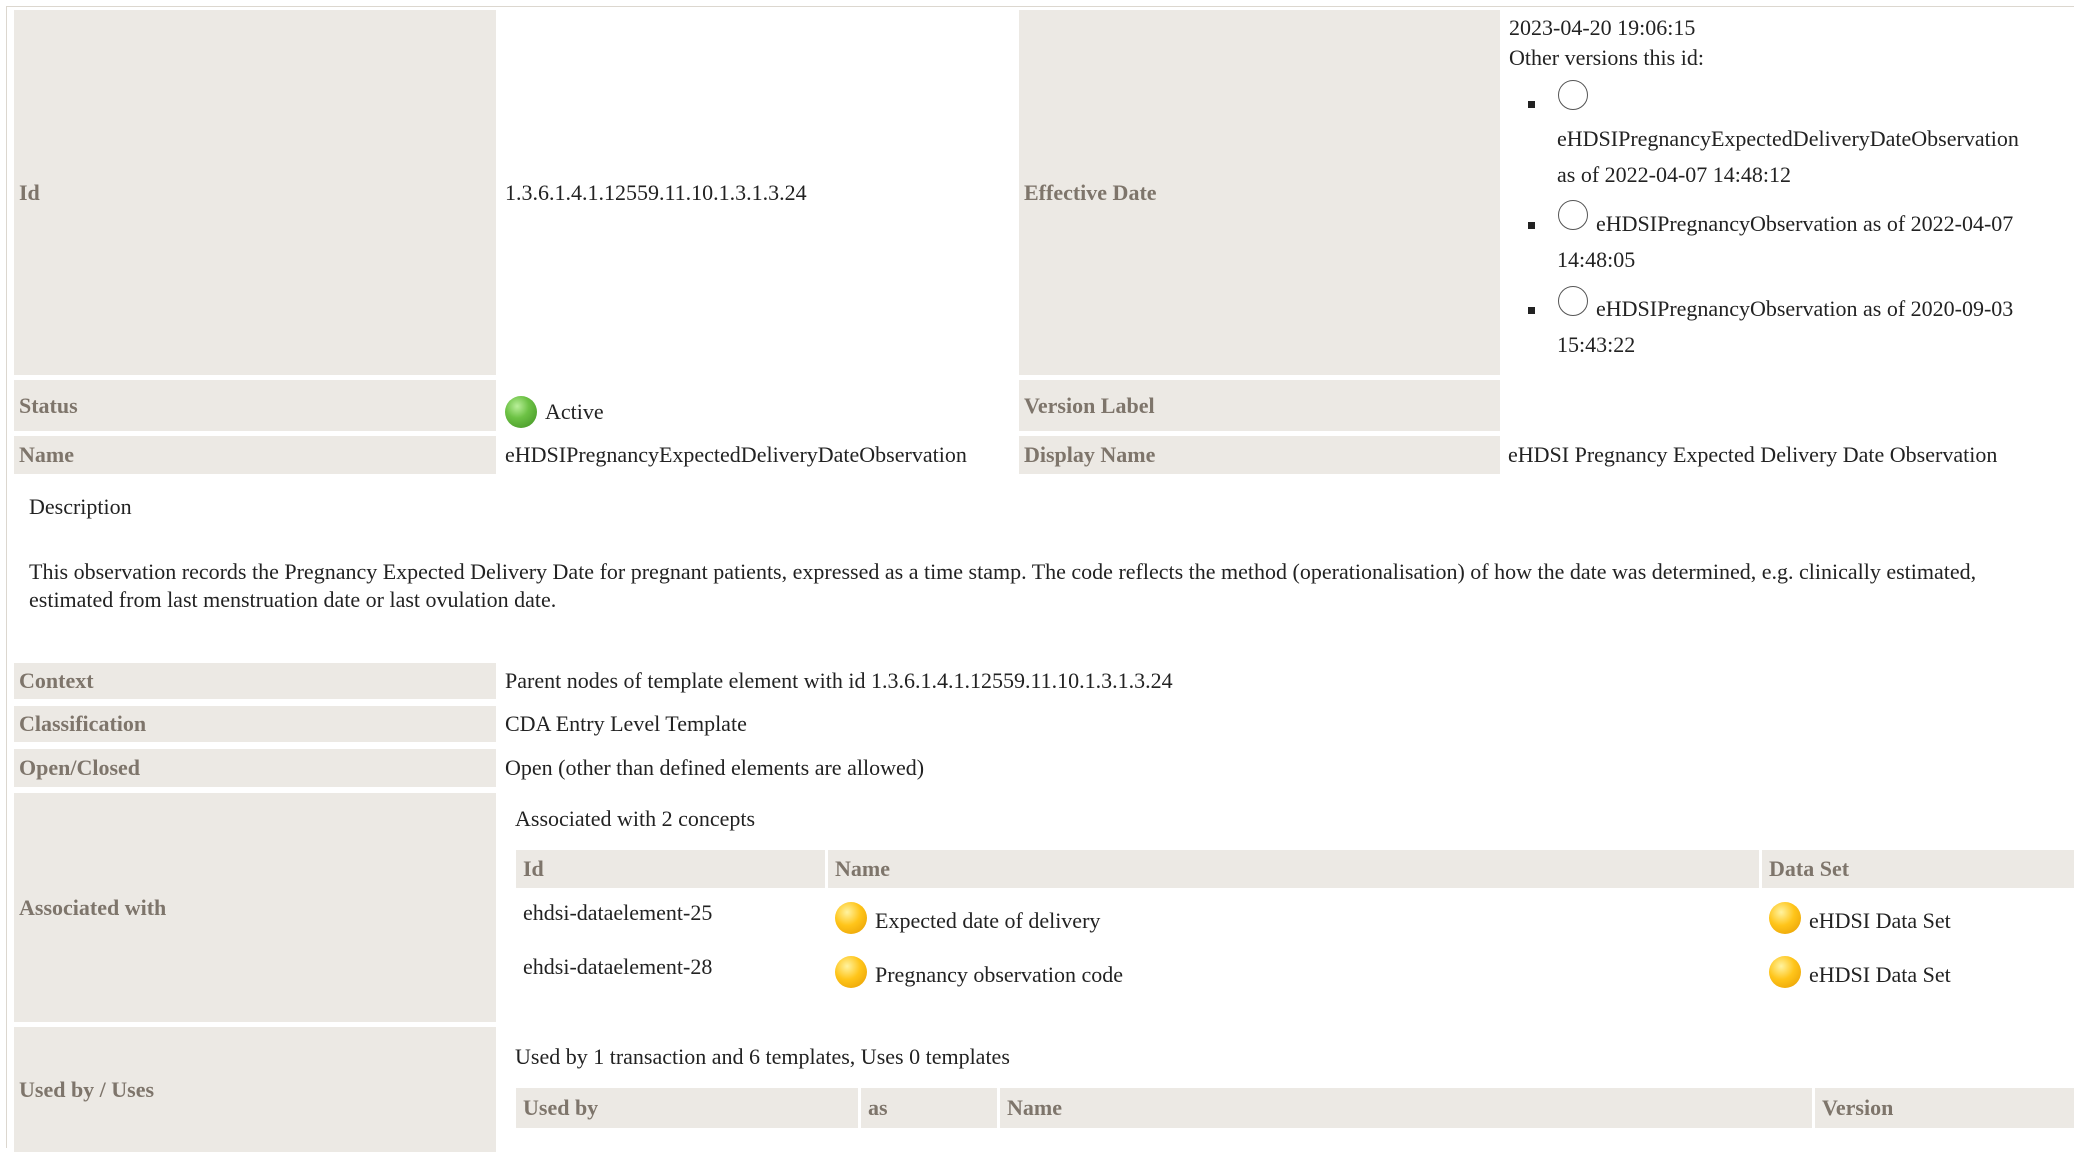  I want to click on other-version-date: 14:48:05, so click(1596, 259).